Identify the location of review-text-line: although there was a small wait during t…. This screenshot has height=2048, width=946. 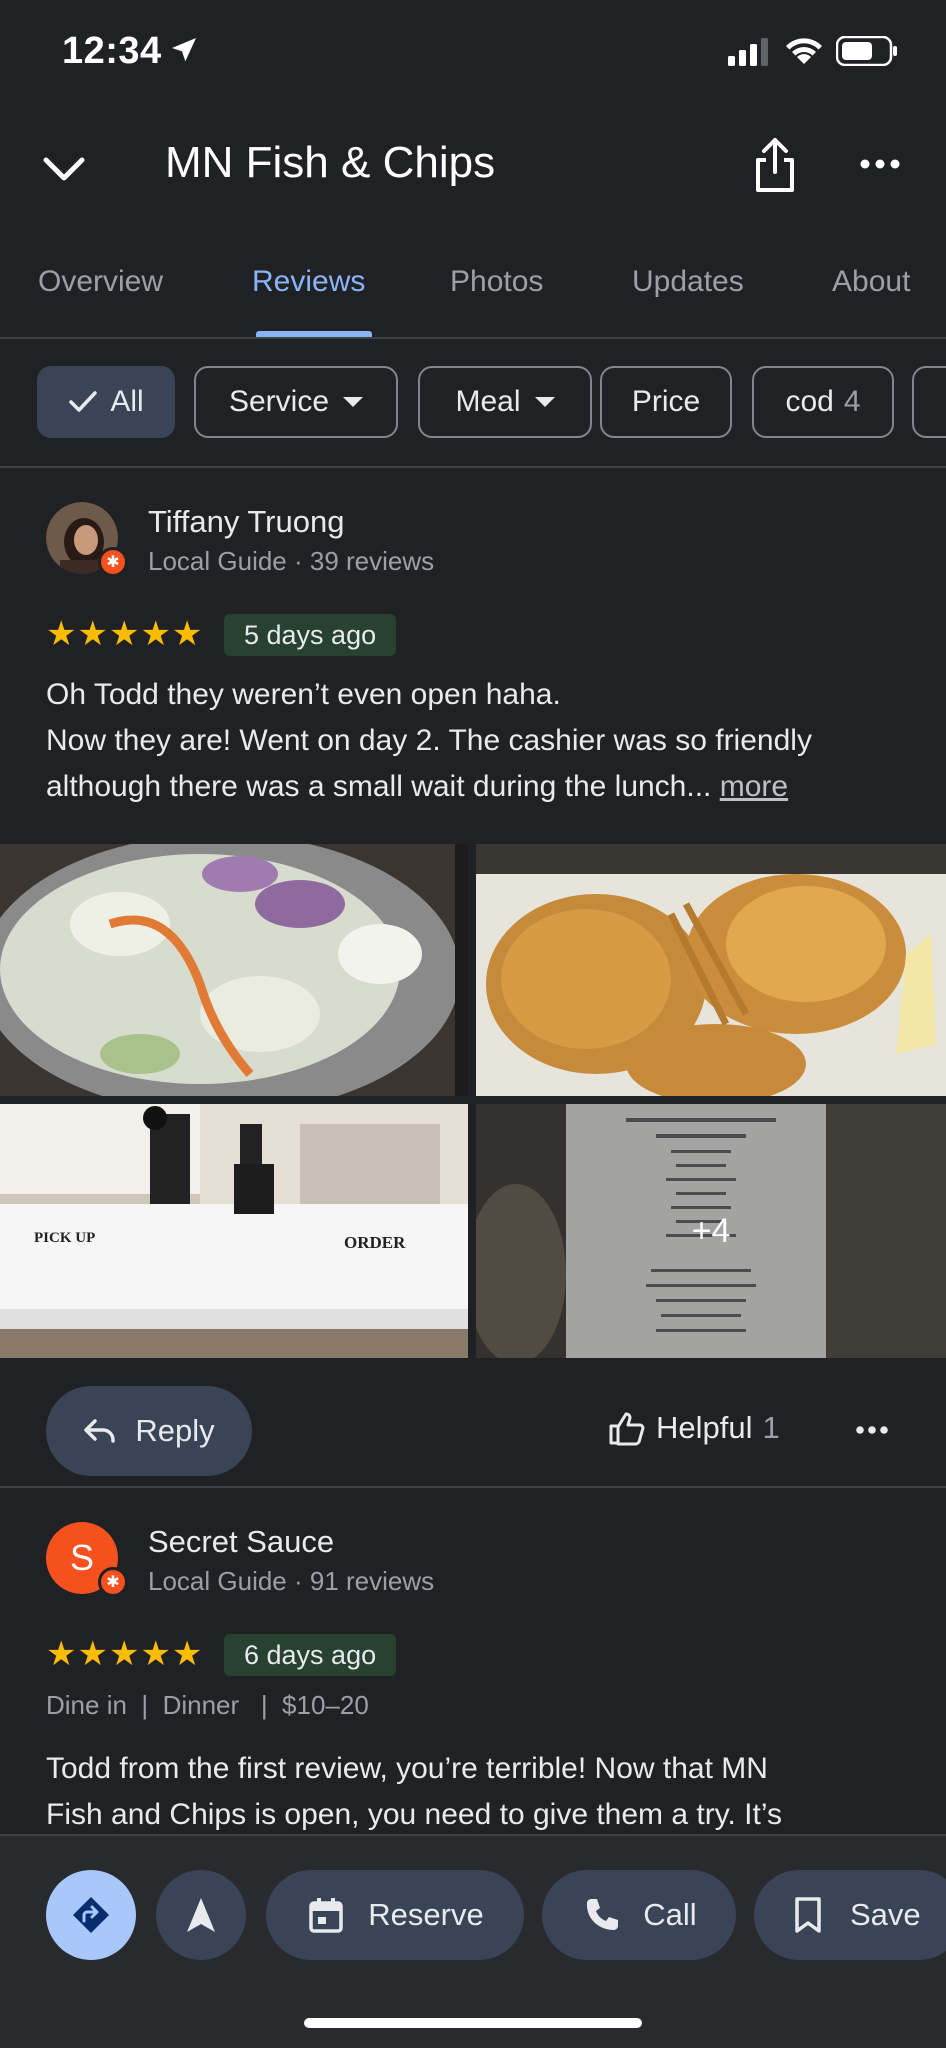
(476, 787).